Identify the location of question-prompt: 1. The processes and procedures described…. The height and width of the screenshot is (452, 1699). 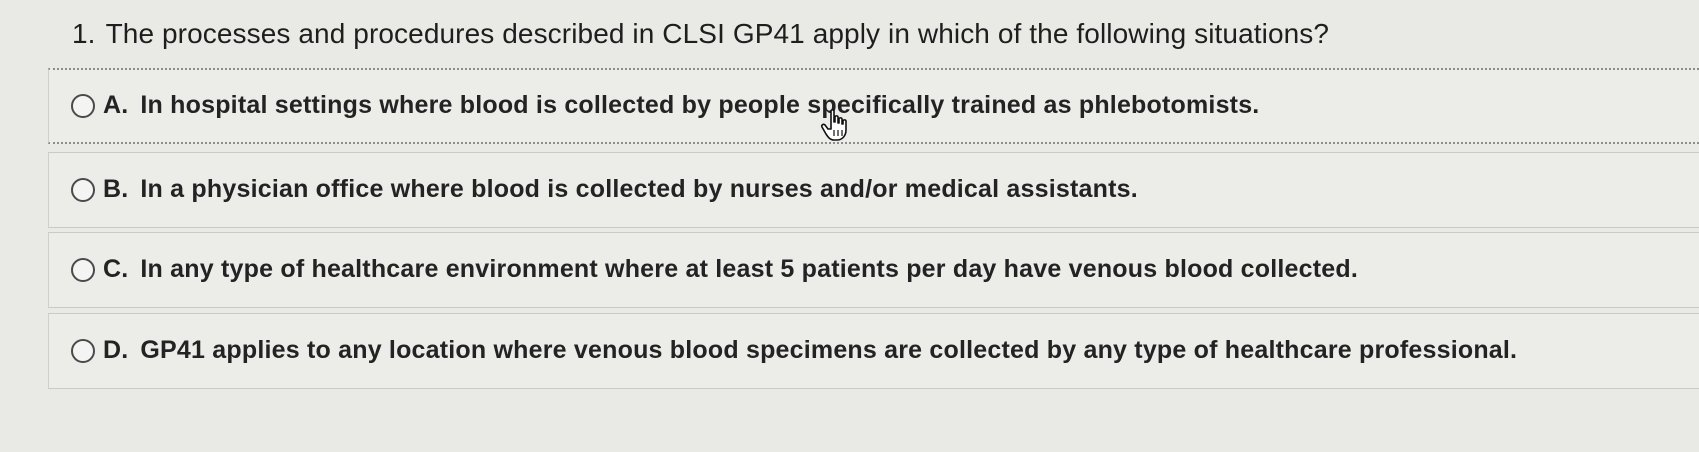
(700, 34).